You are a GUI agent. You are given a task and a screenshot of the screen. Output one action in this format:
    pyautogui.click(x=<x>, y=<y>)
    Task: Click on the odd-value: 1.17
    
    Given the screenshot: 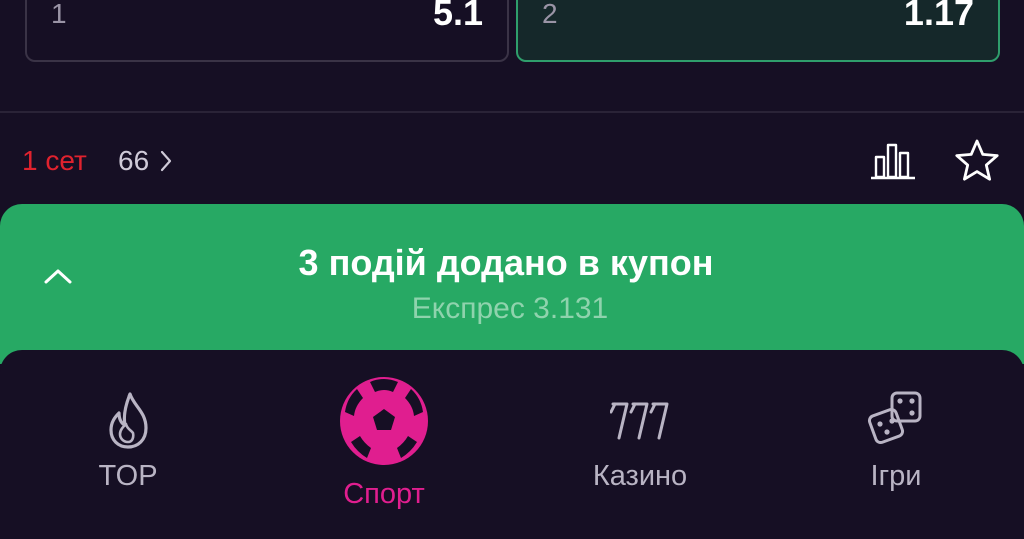 What is the action you would take?
    pyautogui.click(x=938, y=16)
    